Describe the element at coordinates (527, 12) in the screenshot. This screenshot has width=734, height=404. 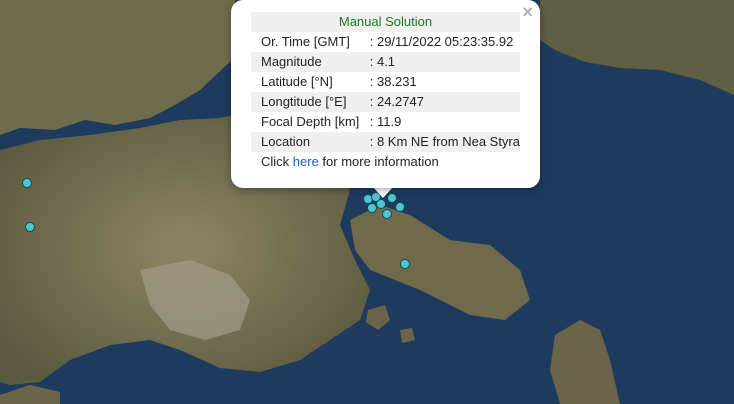
I see `close-icon: ×` at that location.